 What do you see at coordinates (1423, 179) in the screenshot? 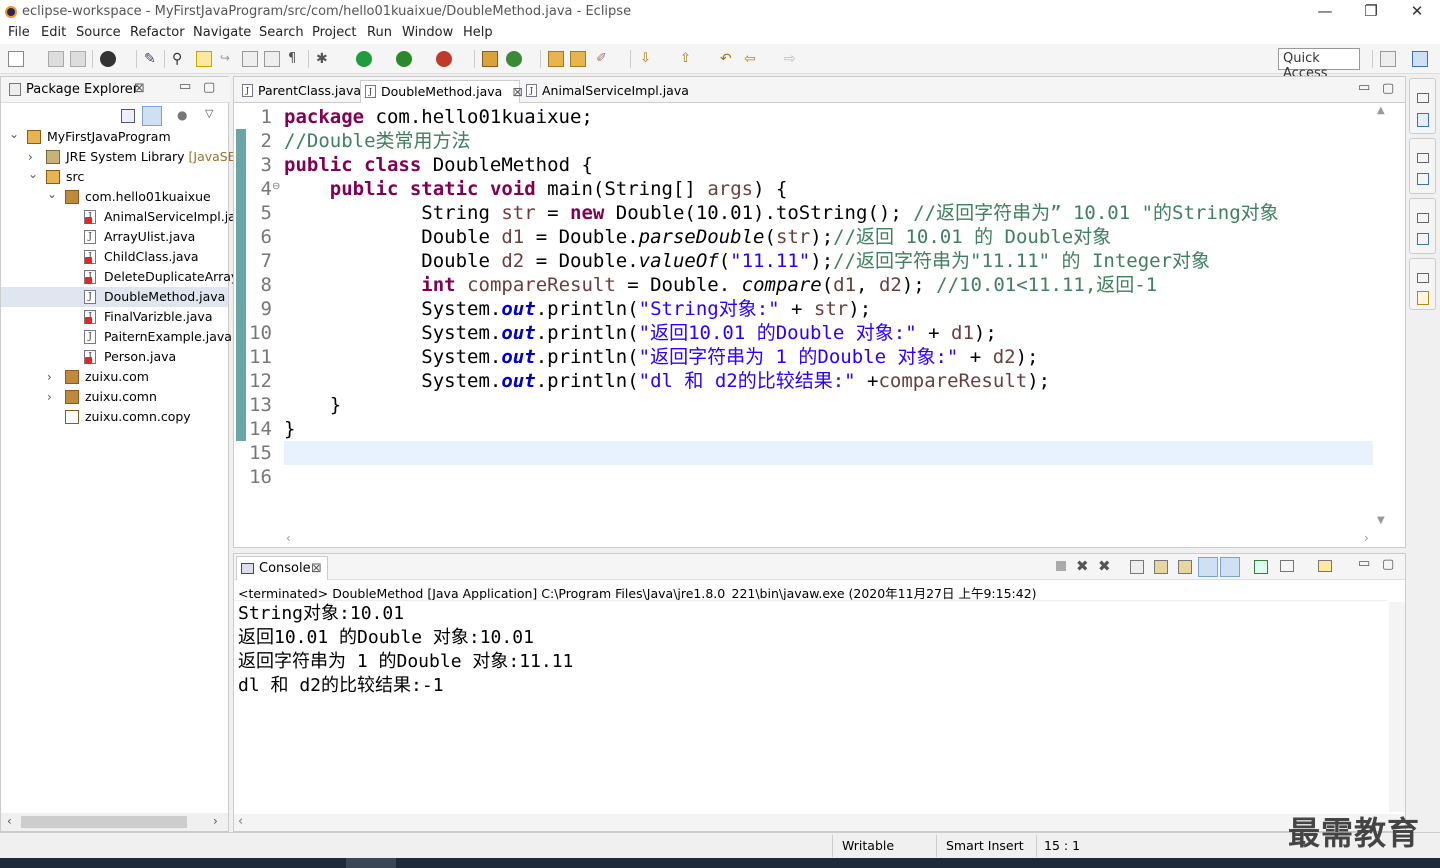
I see `task-list-icon` at bounding box center [1423, 179].